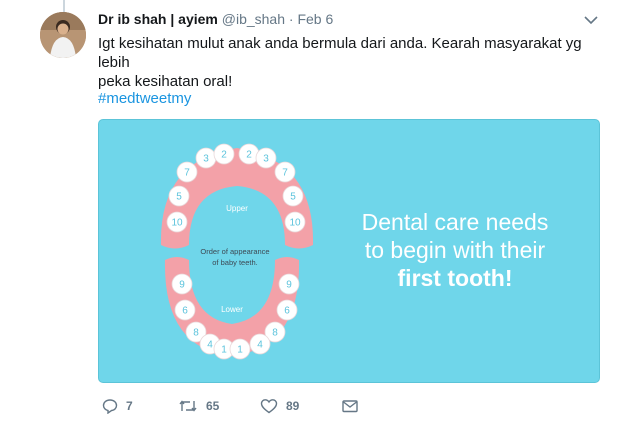 This screenshot has width=640, height=425. I want to click on like-button: 89, so click(279, 406).